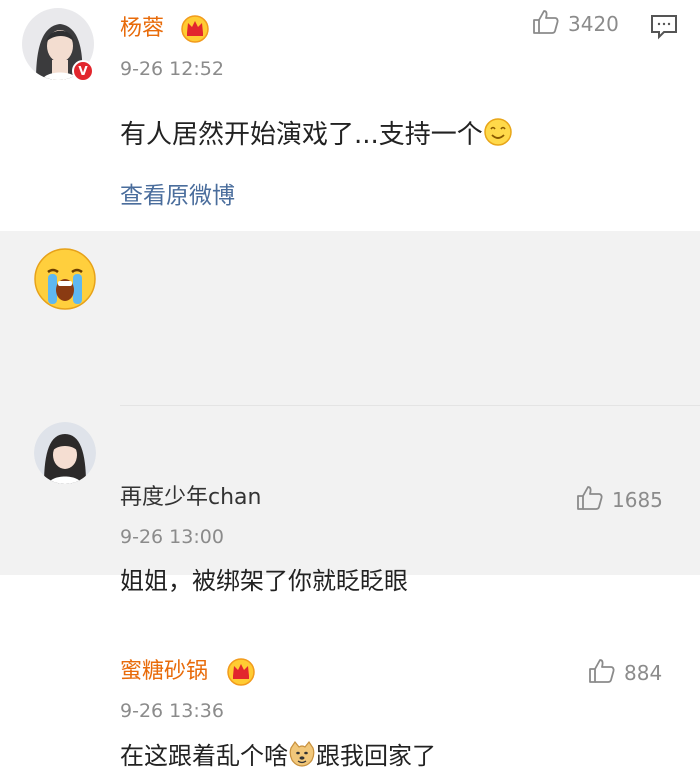 This screenshot has width=700, height=775. Describe the element at coordinates (643, 673) in the screenshot. I see `reply-like-count: 884` at that location.